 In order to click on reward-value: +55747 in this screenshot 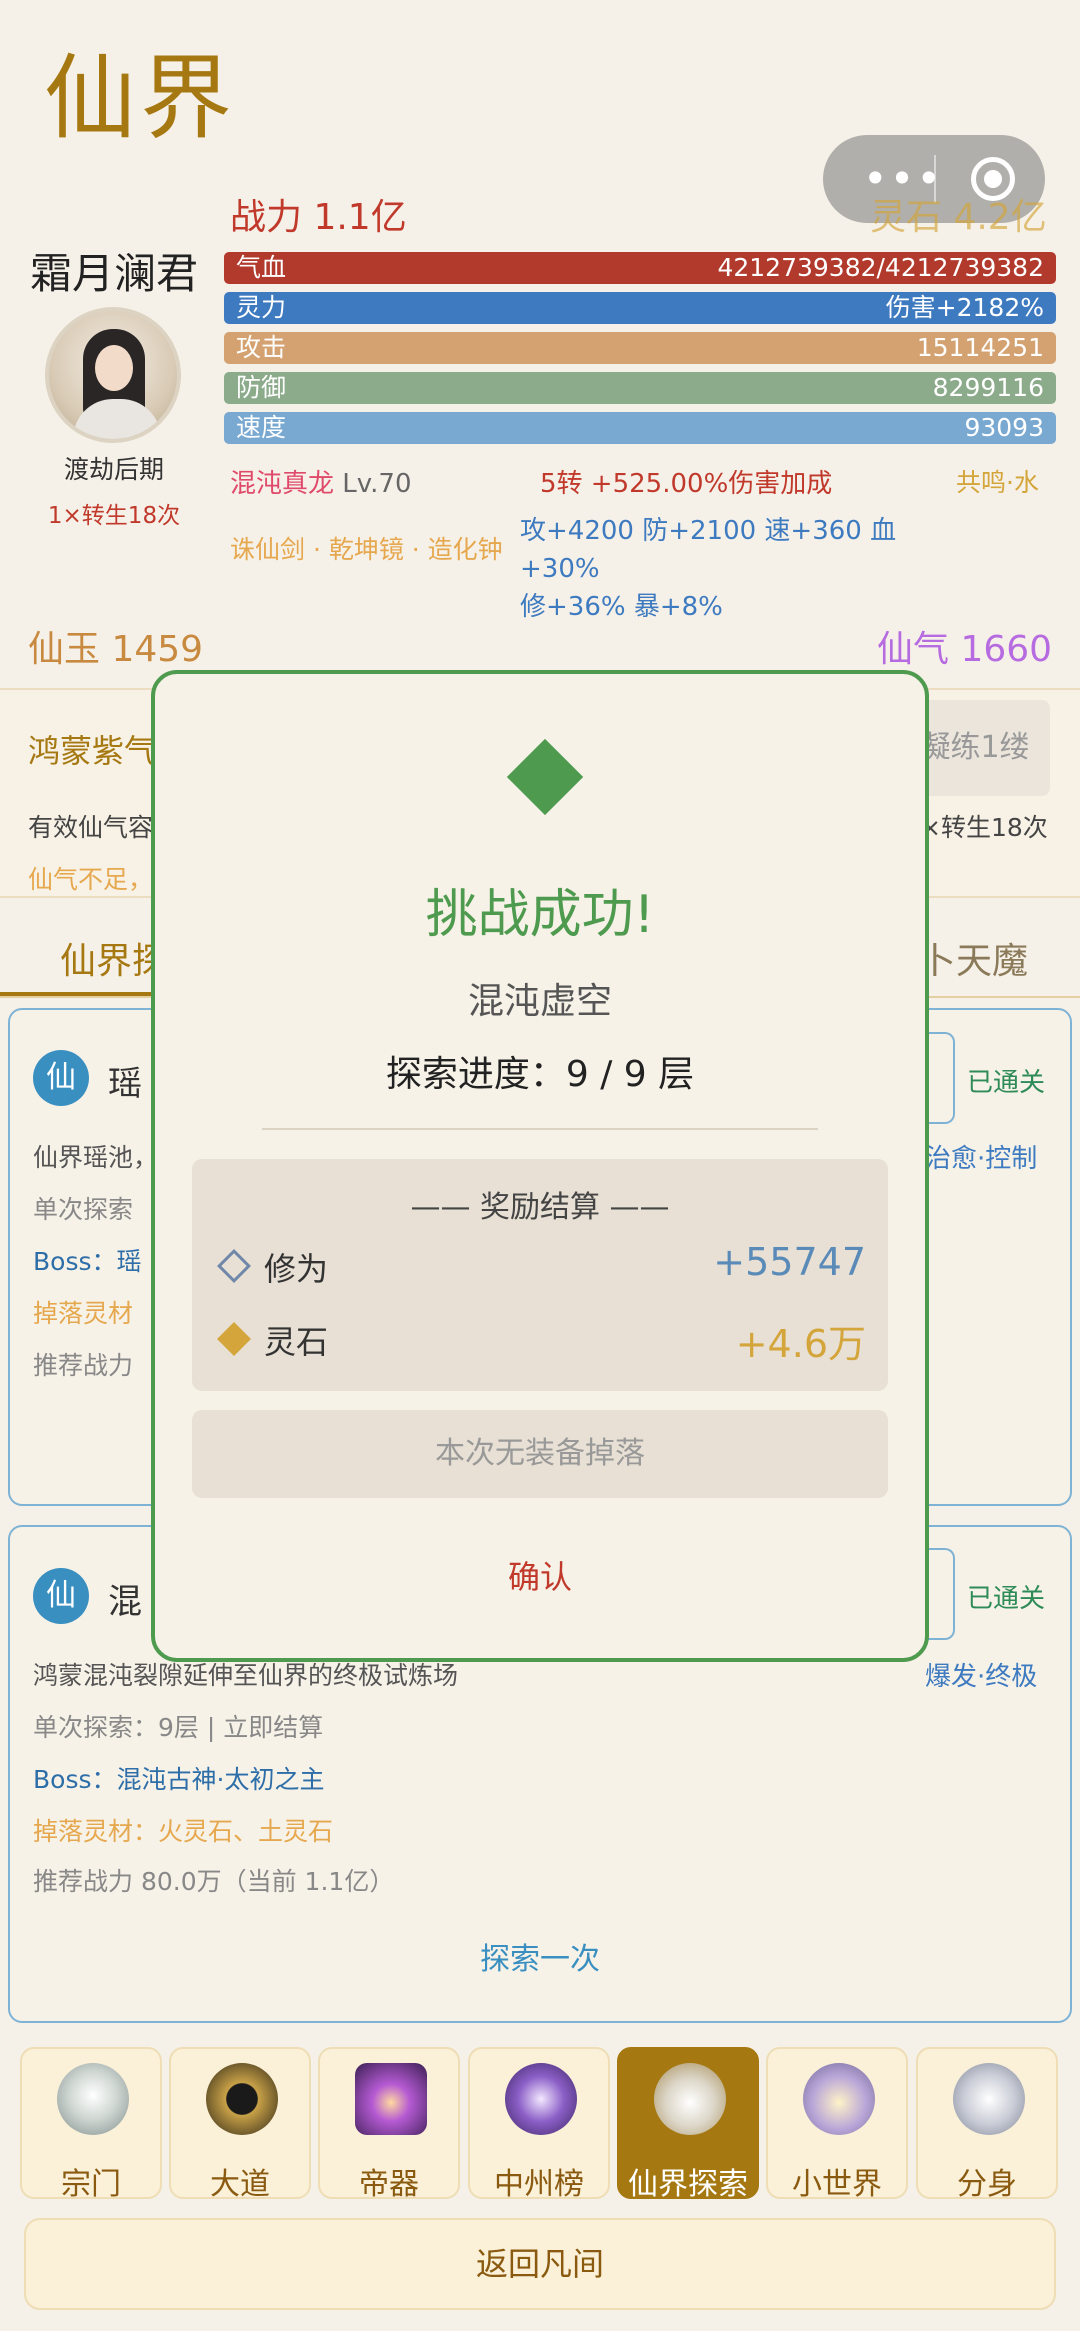, I will do `click(789, 1262)`.